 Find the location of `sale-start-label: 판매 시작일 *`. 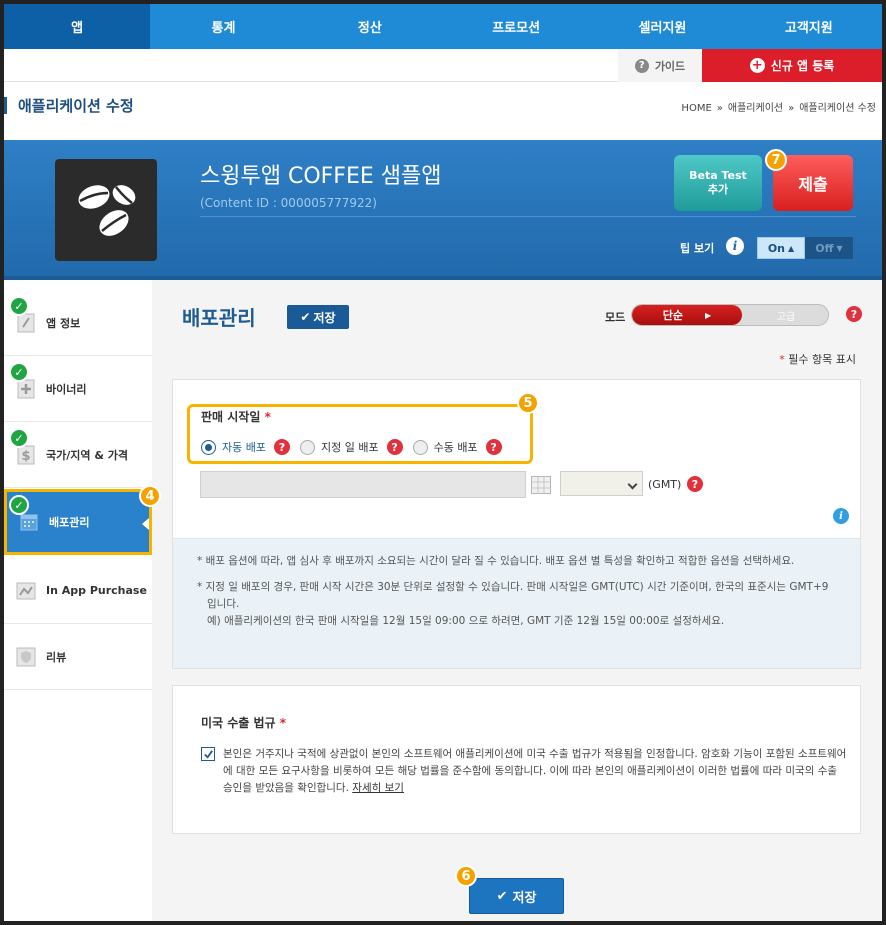

sale-start-label: 판매 시작일 * is located at coordinates (236, 416).